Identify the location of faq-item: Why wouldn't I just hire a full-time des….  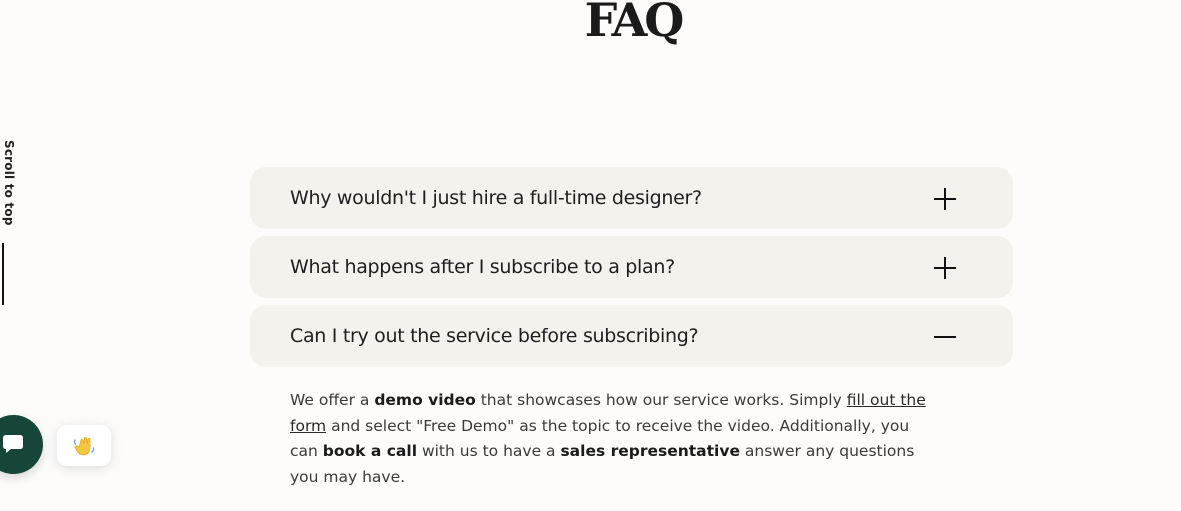
(631, 198).